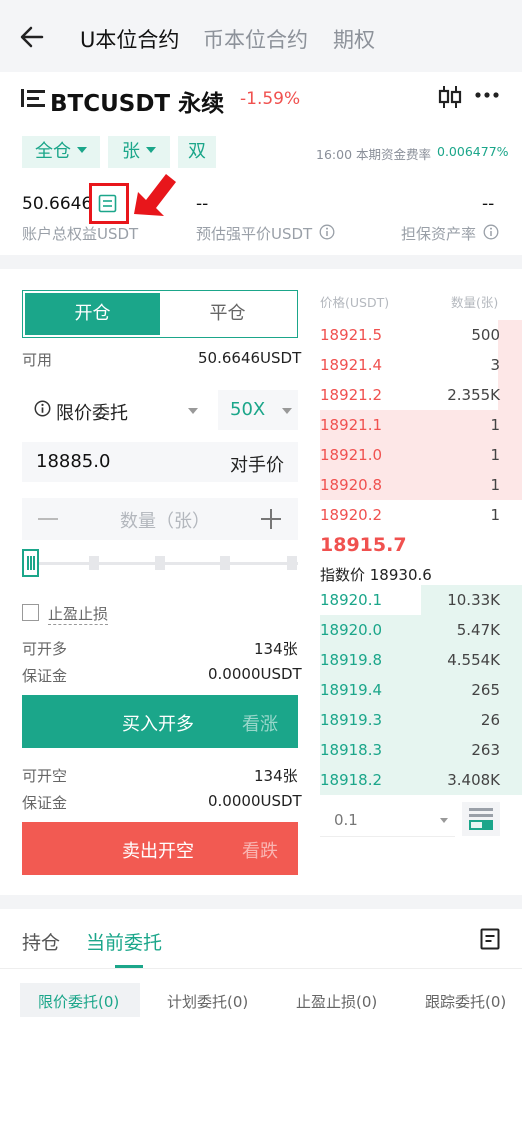 Image resolution: width=522 pixels, height=1125 pixels. Describe the element at coordinates (160, 721) in the screenshot. I see `buy-open-long-button: 买入开多 看涨` at that location.